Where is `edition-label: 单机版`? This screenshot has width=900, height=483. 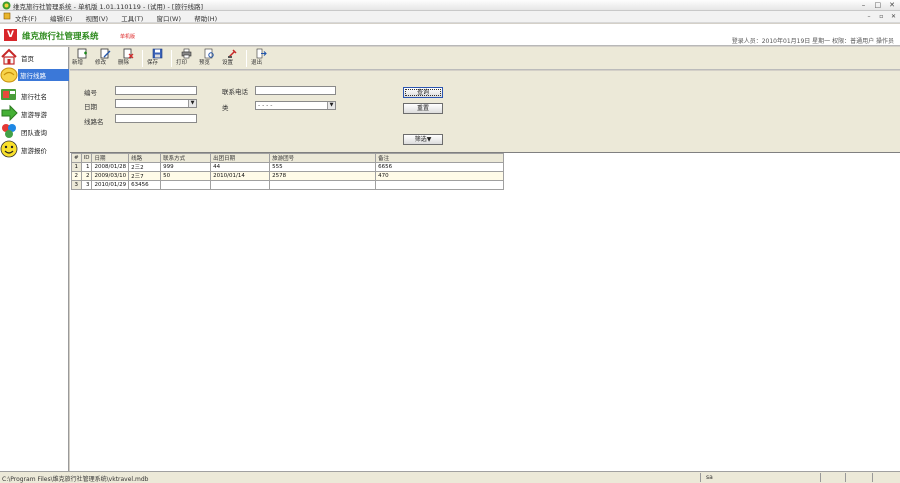
edition-label: 单机版 is located at coordinates (128, 37).